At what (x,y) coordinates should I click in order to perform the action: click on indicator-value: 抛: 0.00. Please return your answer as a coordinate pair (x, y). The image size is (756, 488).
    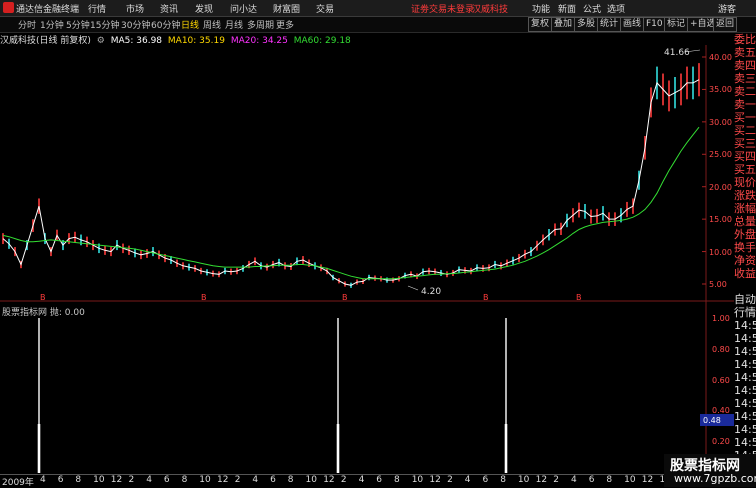
    Looking at the image, I should click on (67, 313).